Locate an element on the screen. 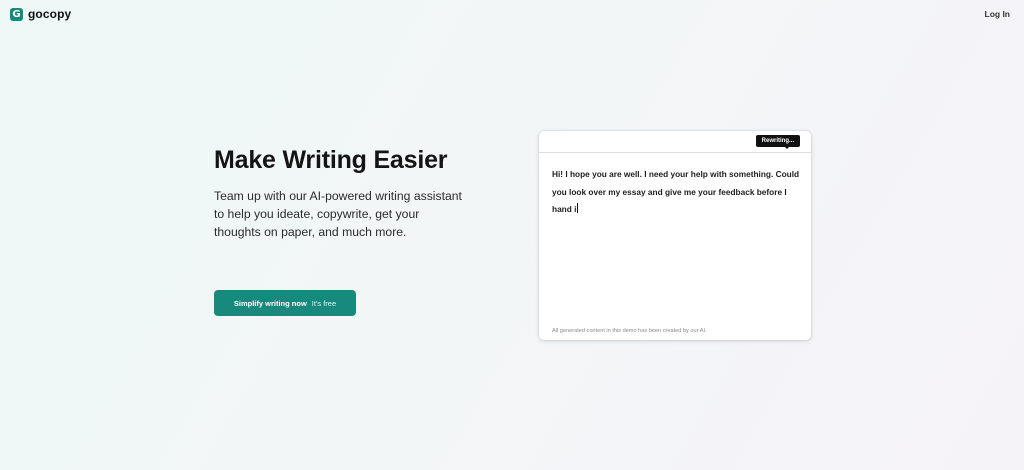 The height and width of the screenshot is (470, 1024). simplify-writing-button: Simplify writing now It's free is located at coordinates (285, 303).